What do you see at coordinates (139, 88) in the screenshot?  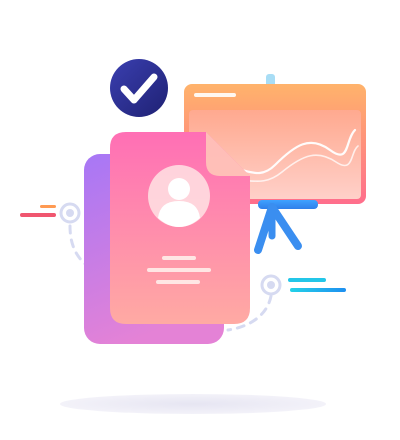 I see `check-badge-icon` at bounding box center [139, 88].